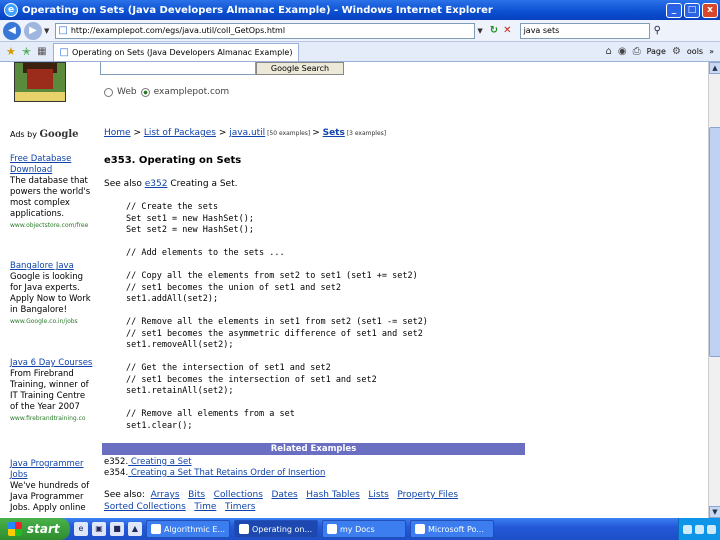  What do you see at coordinates (99, 529) in the screenshot?
I see `quicklaunch-desktop-icon: ▣` at bounding box center [99, 529].